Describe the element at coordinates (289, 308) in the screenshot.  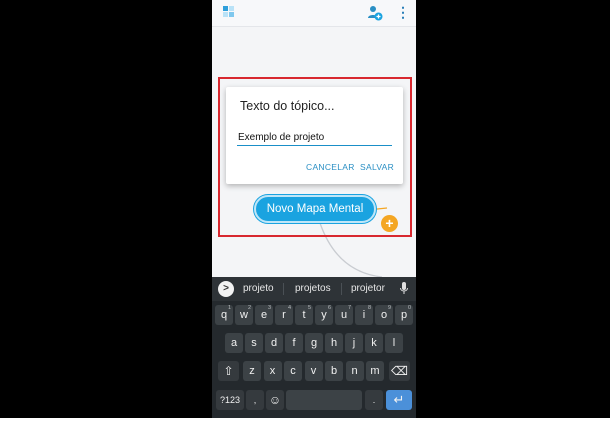
I see `key-hint-number: 4` at that location.